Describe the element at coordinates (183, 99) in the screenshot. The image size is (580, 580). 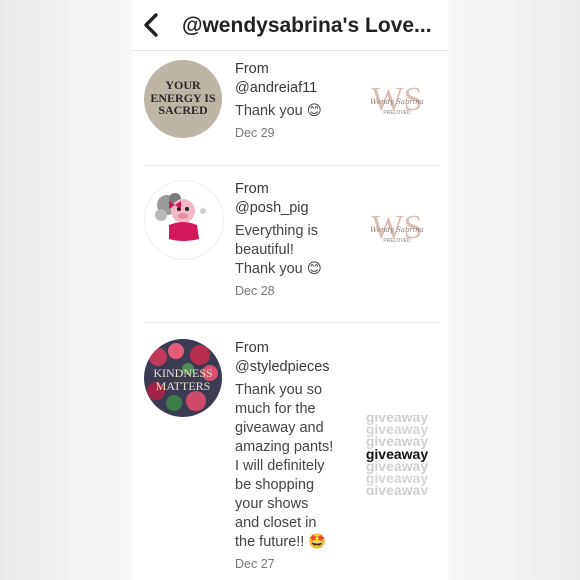
I see `avatar: YOUR ENERGY IS SACRED` at that location.